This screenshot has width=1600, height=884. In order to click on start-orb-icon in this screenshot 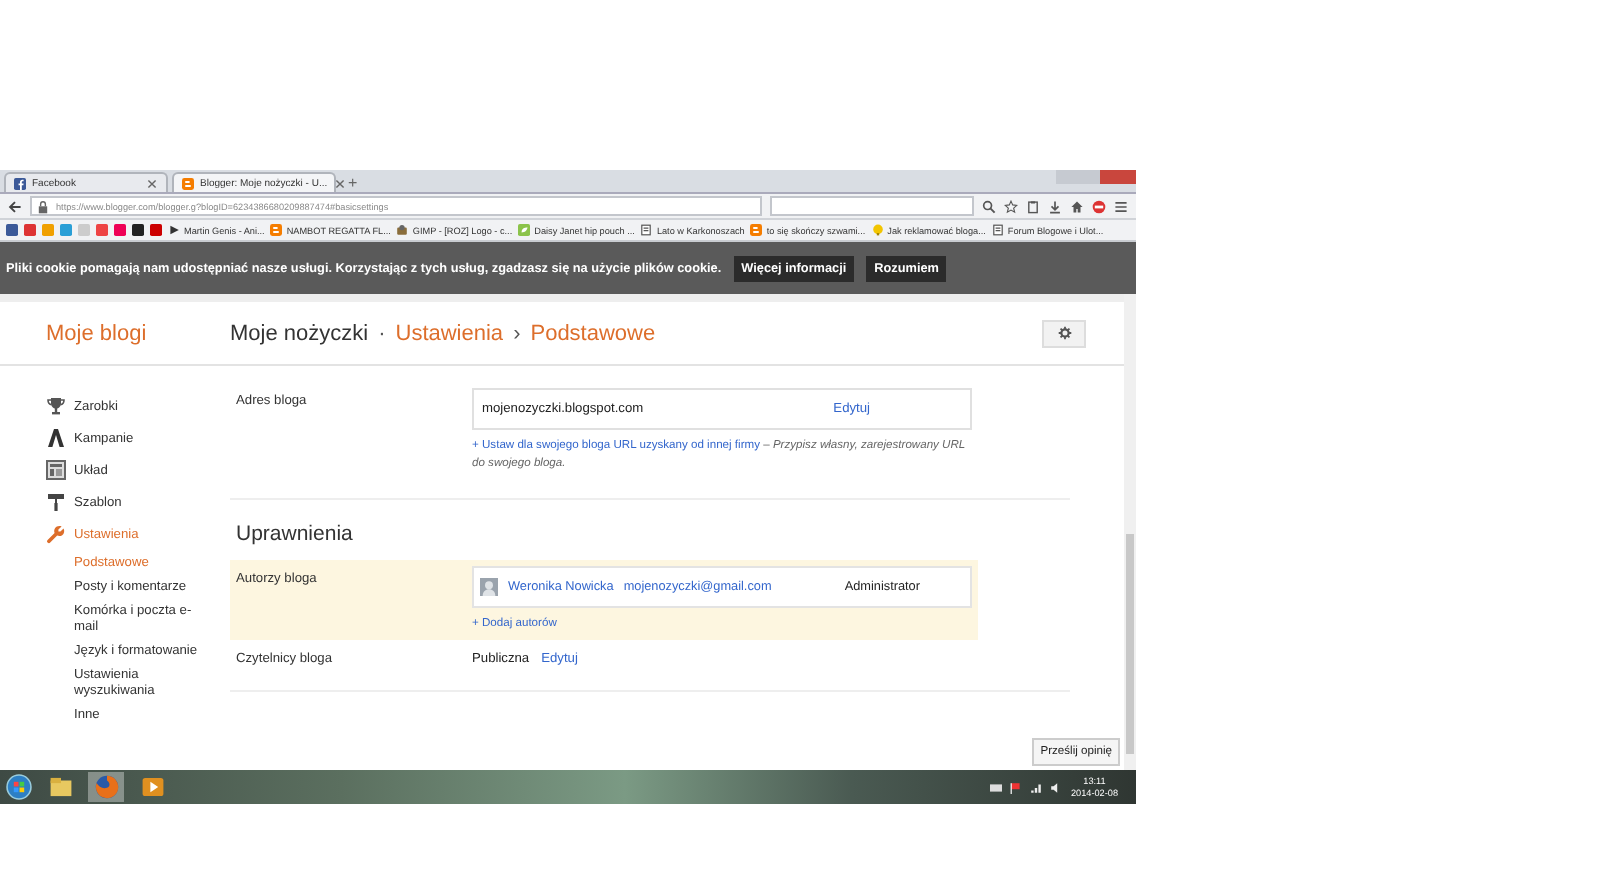, I will do `click(19, 787)`.